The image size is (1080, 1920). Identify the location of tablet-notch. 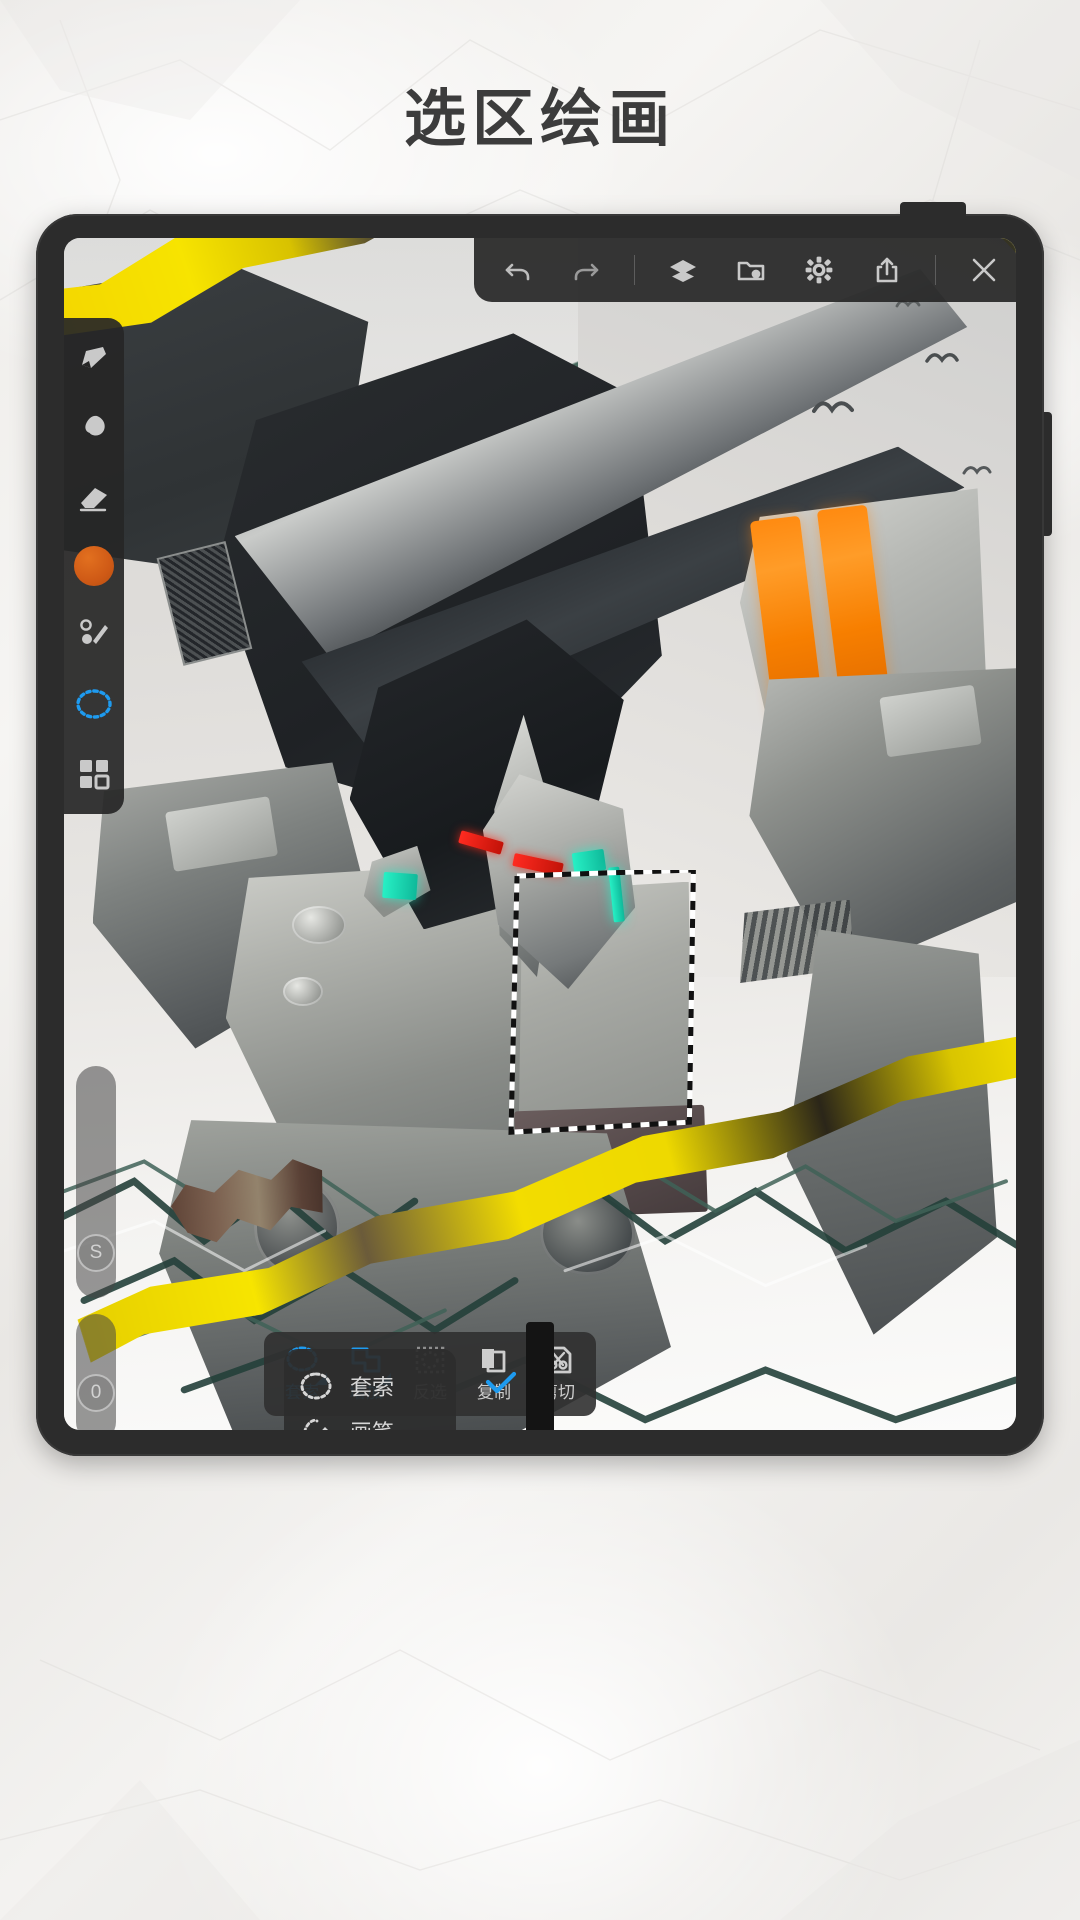
(933, 210).